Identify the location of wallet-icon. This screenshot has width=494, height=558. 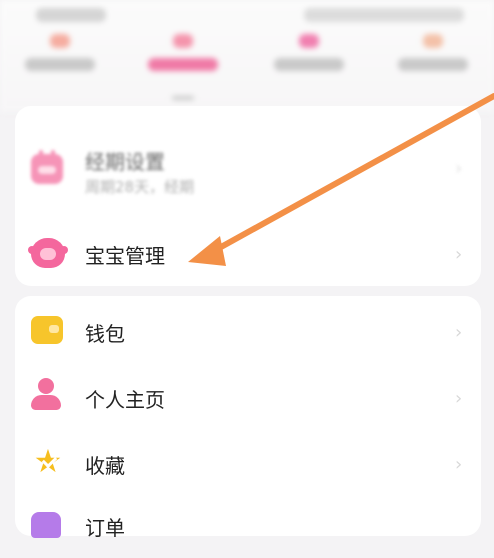
(49, 334).